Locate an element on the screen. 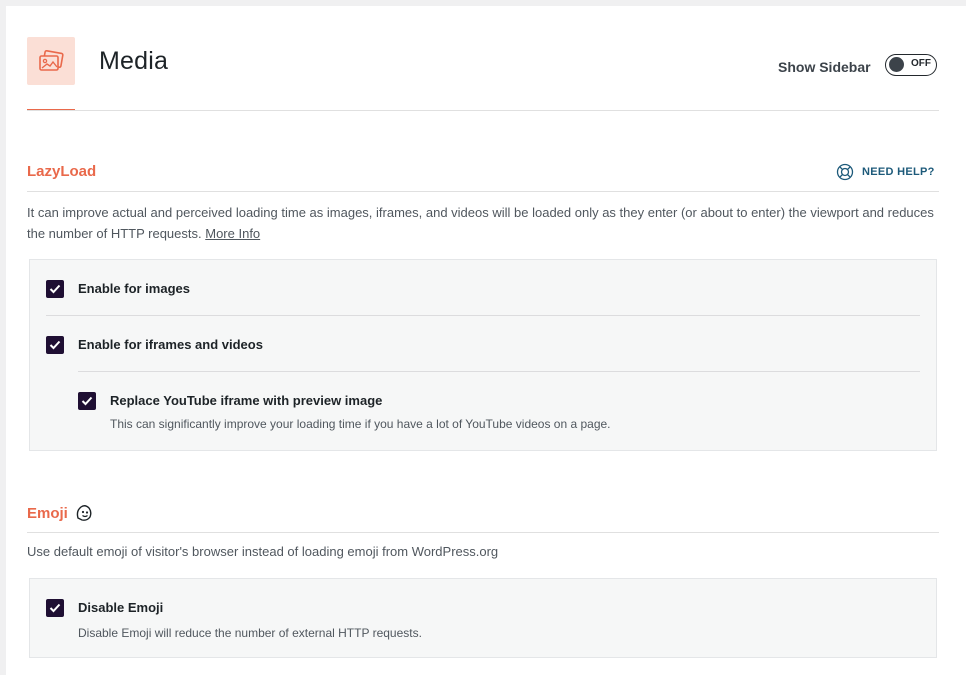  checkbox-enable-images is located at coordinates (55, 289).